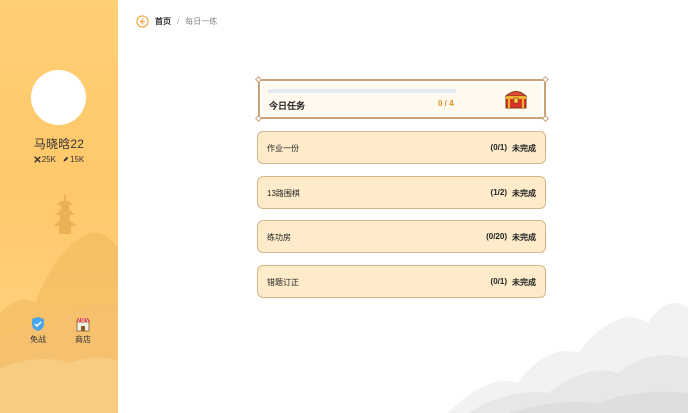 The image size is (688, 413). I want to click on nav-item-shop: 商店, so click(83, 330).